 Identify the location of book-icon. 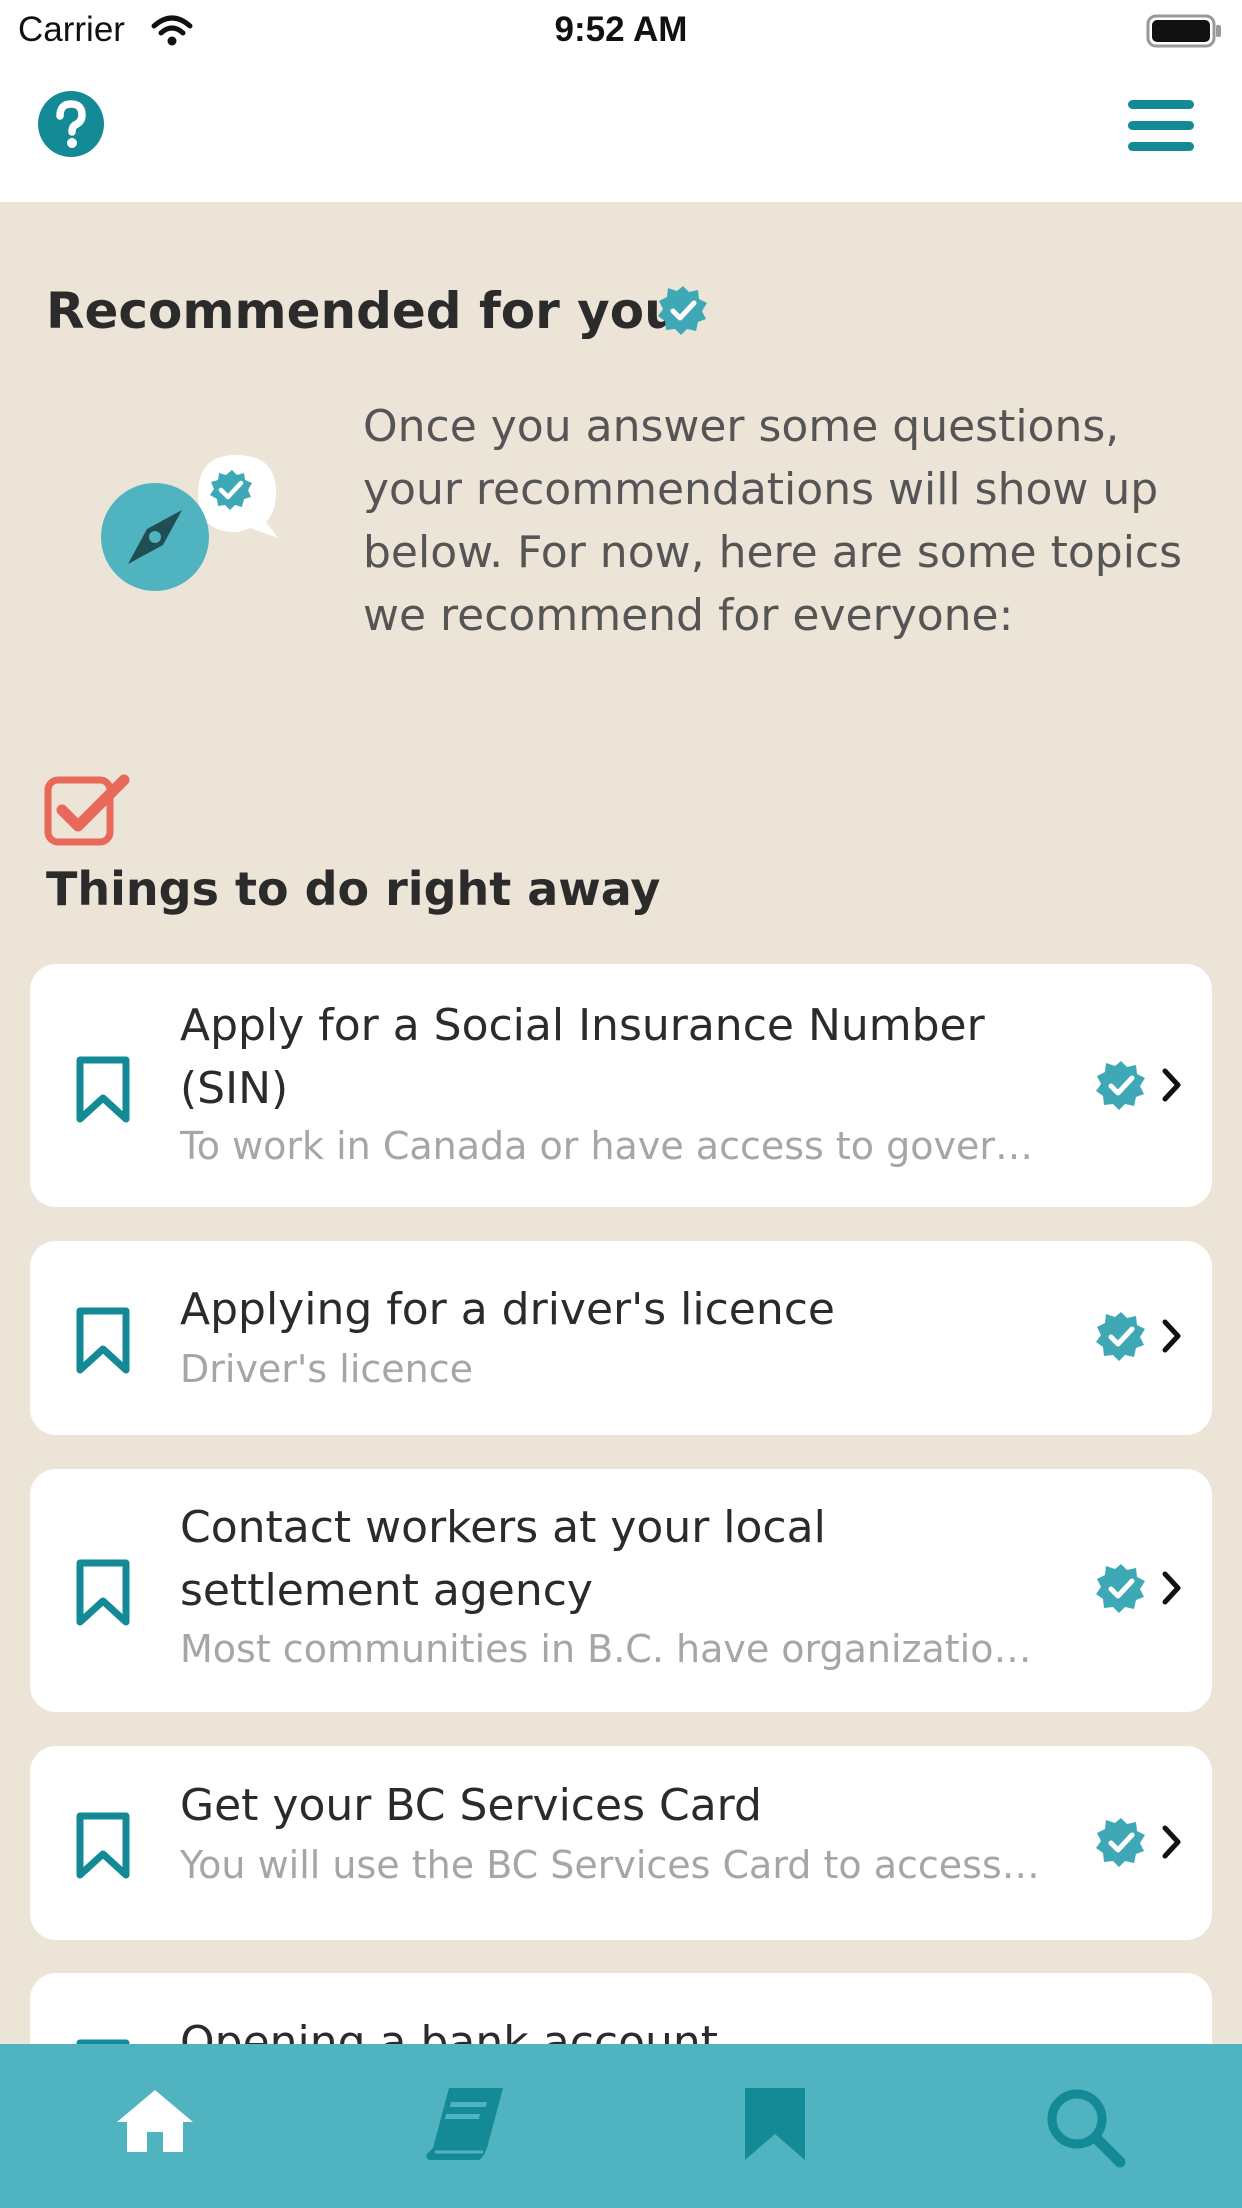
(464, 2124).